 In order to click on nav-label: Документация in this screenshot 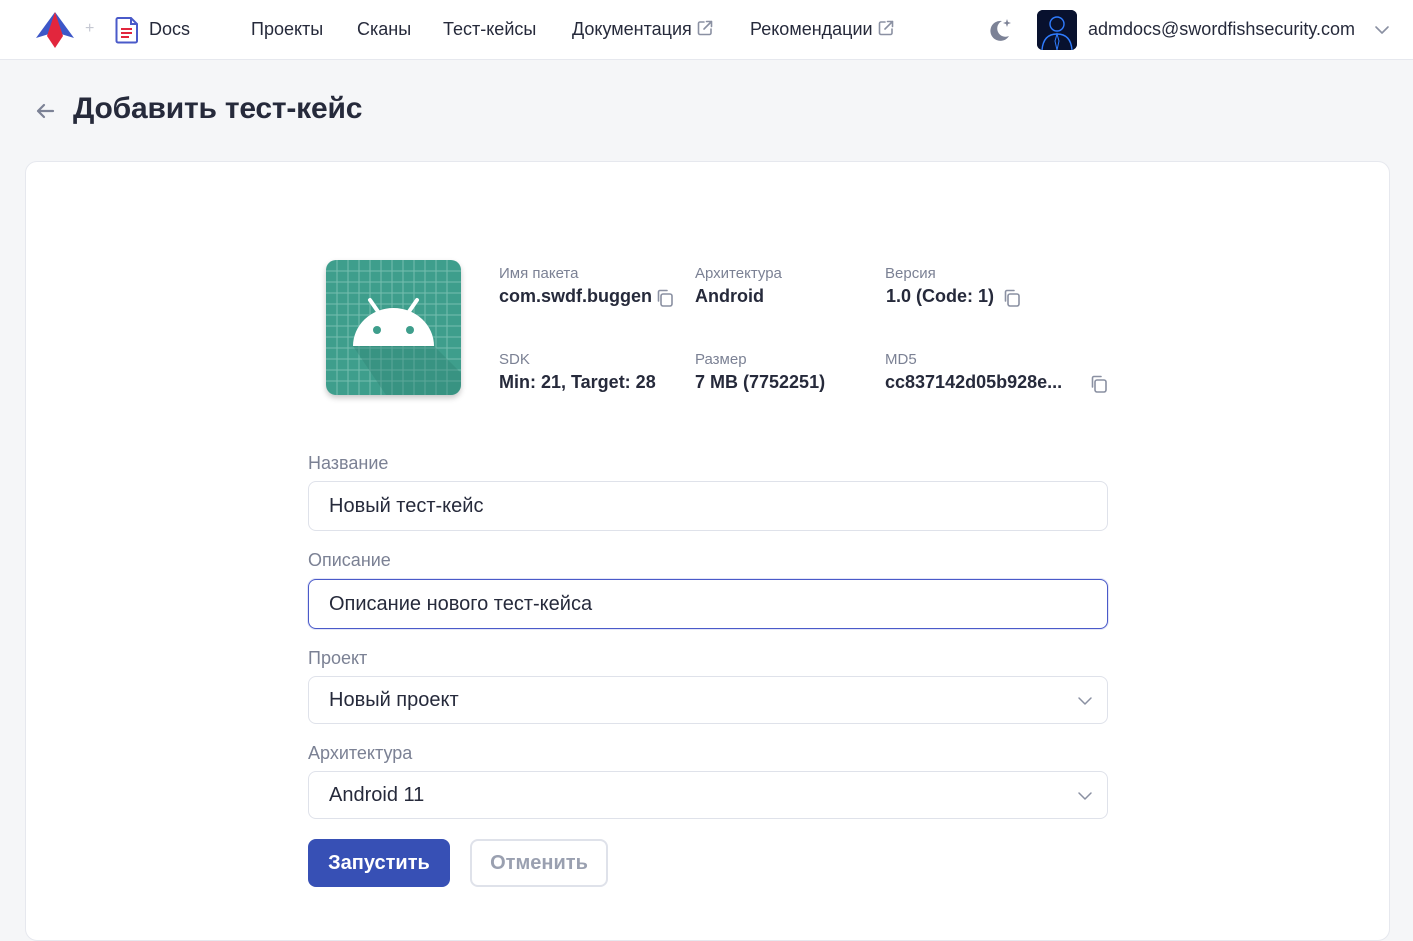, I will do `click(632, 29)`.